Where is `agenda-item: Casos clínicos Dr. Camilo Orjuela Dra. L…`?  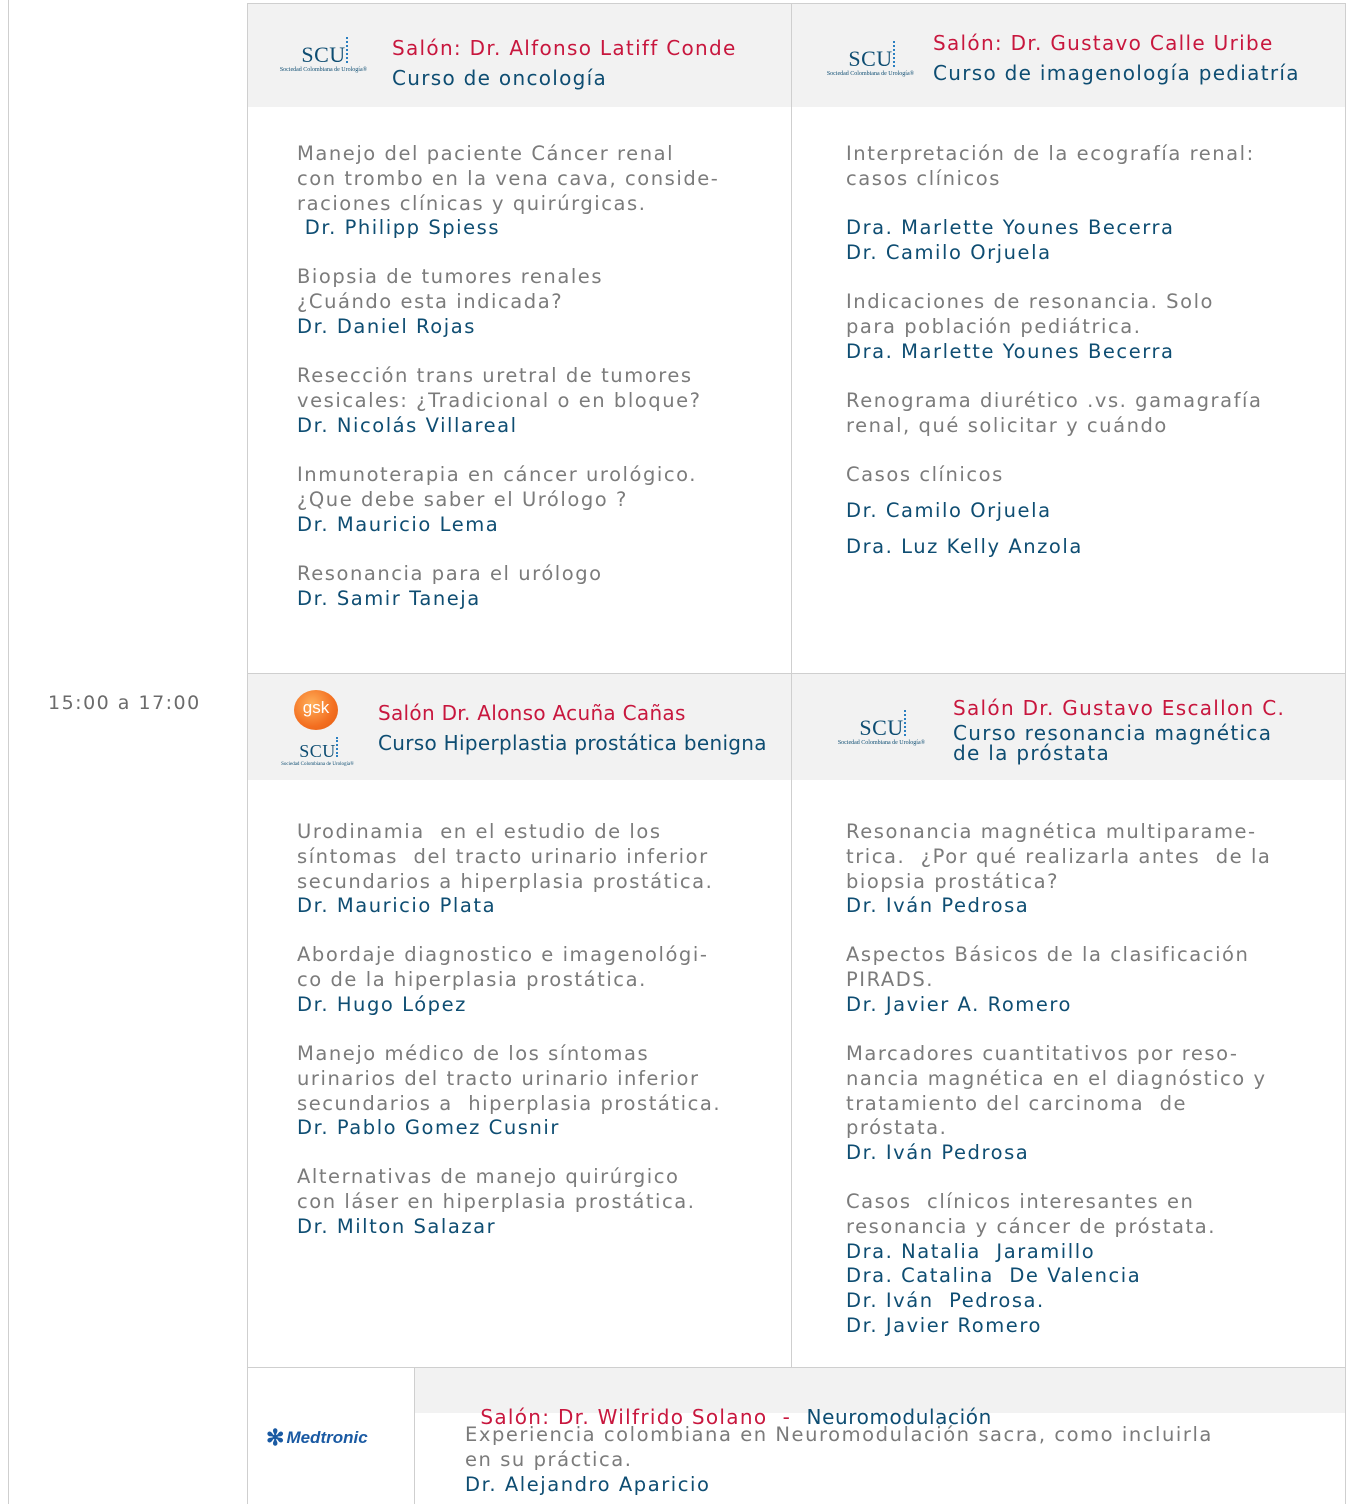
agenda-item: Casos clínicos Dr. Camilo Orjuela Dra. L… is located at coordinates (964, 510).